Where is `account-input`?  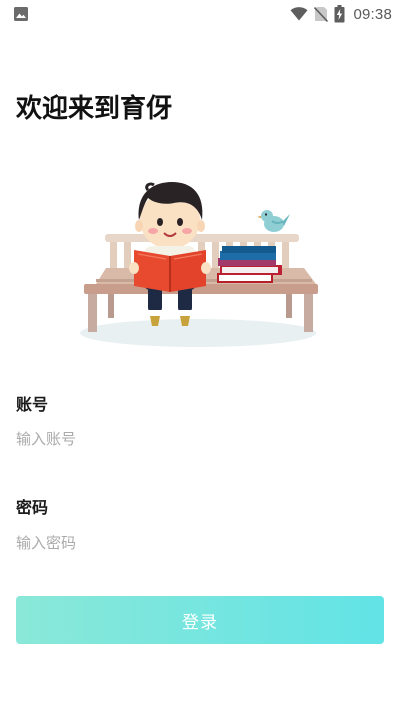 account-input is located at coordinates (196, 439).